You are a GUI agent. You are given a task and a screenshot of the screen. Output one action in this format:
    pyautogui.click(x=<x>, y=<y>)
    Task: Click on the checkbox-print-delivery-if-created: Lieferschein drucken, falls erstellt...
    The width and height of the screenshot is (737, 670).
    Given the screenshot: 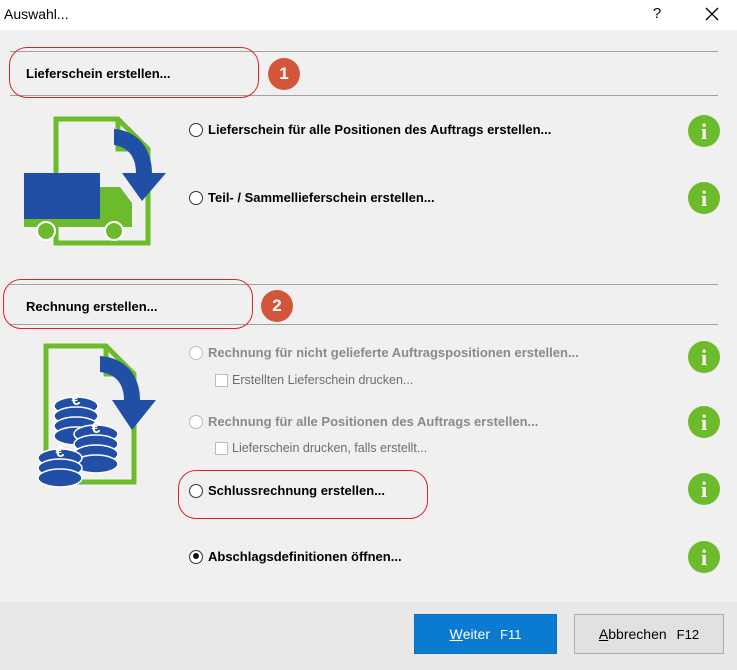 What is the action you would take?
    pyautogui.click(x=321, y=448)
    